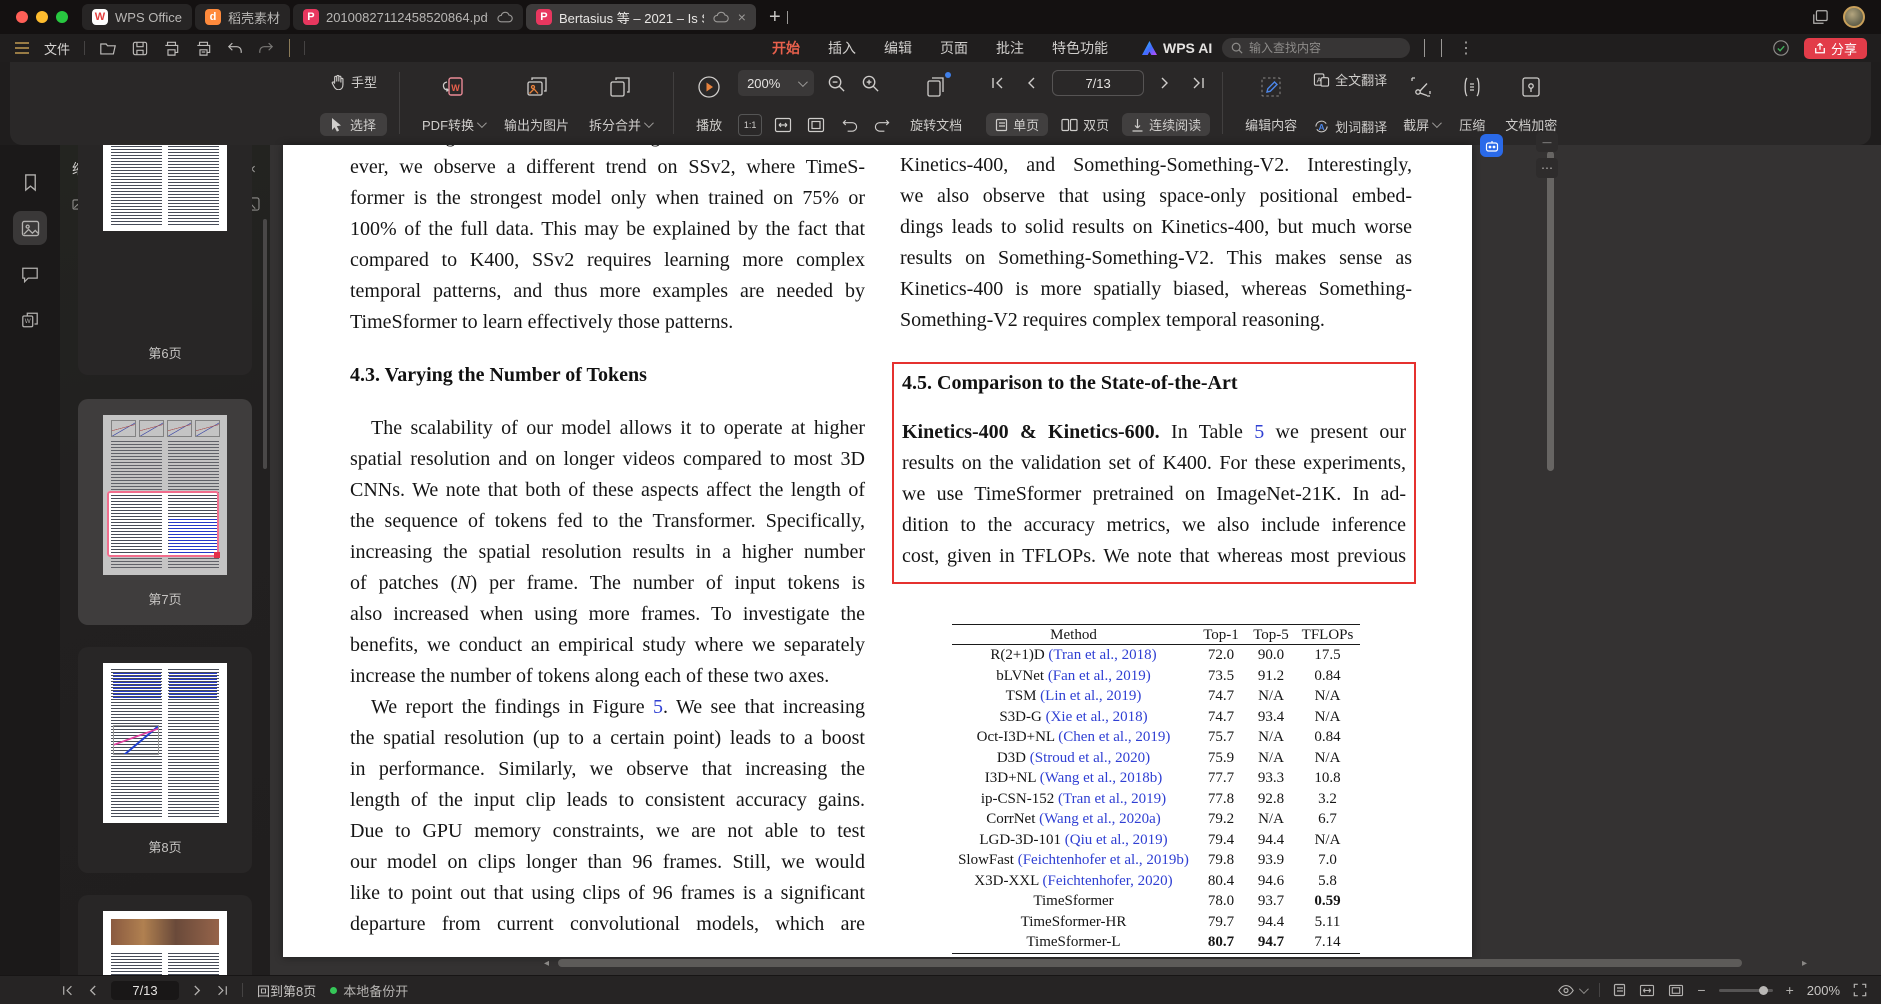 The height and width of the screenshot is (1004, 1881). I want to click on fit-page-view-icon, so click(1676, 990).